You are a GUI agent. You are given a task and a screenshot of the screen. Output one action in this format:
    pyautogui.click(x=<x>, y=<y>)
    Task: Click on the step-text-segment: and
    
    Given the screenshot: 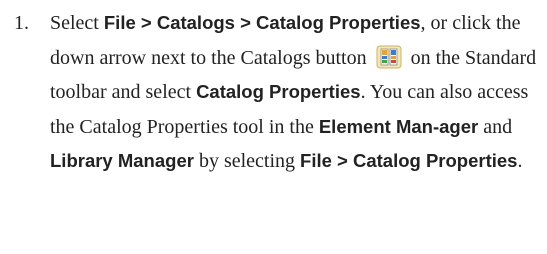 What is the action you would take?
    pyautogui.click(x=495, y=126)
    